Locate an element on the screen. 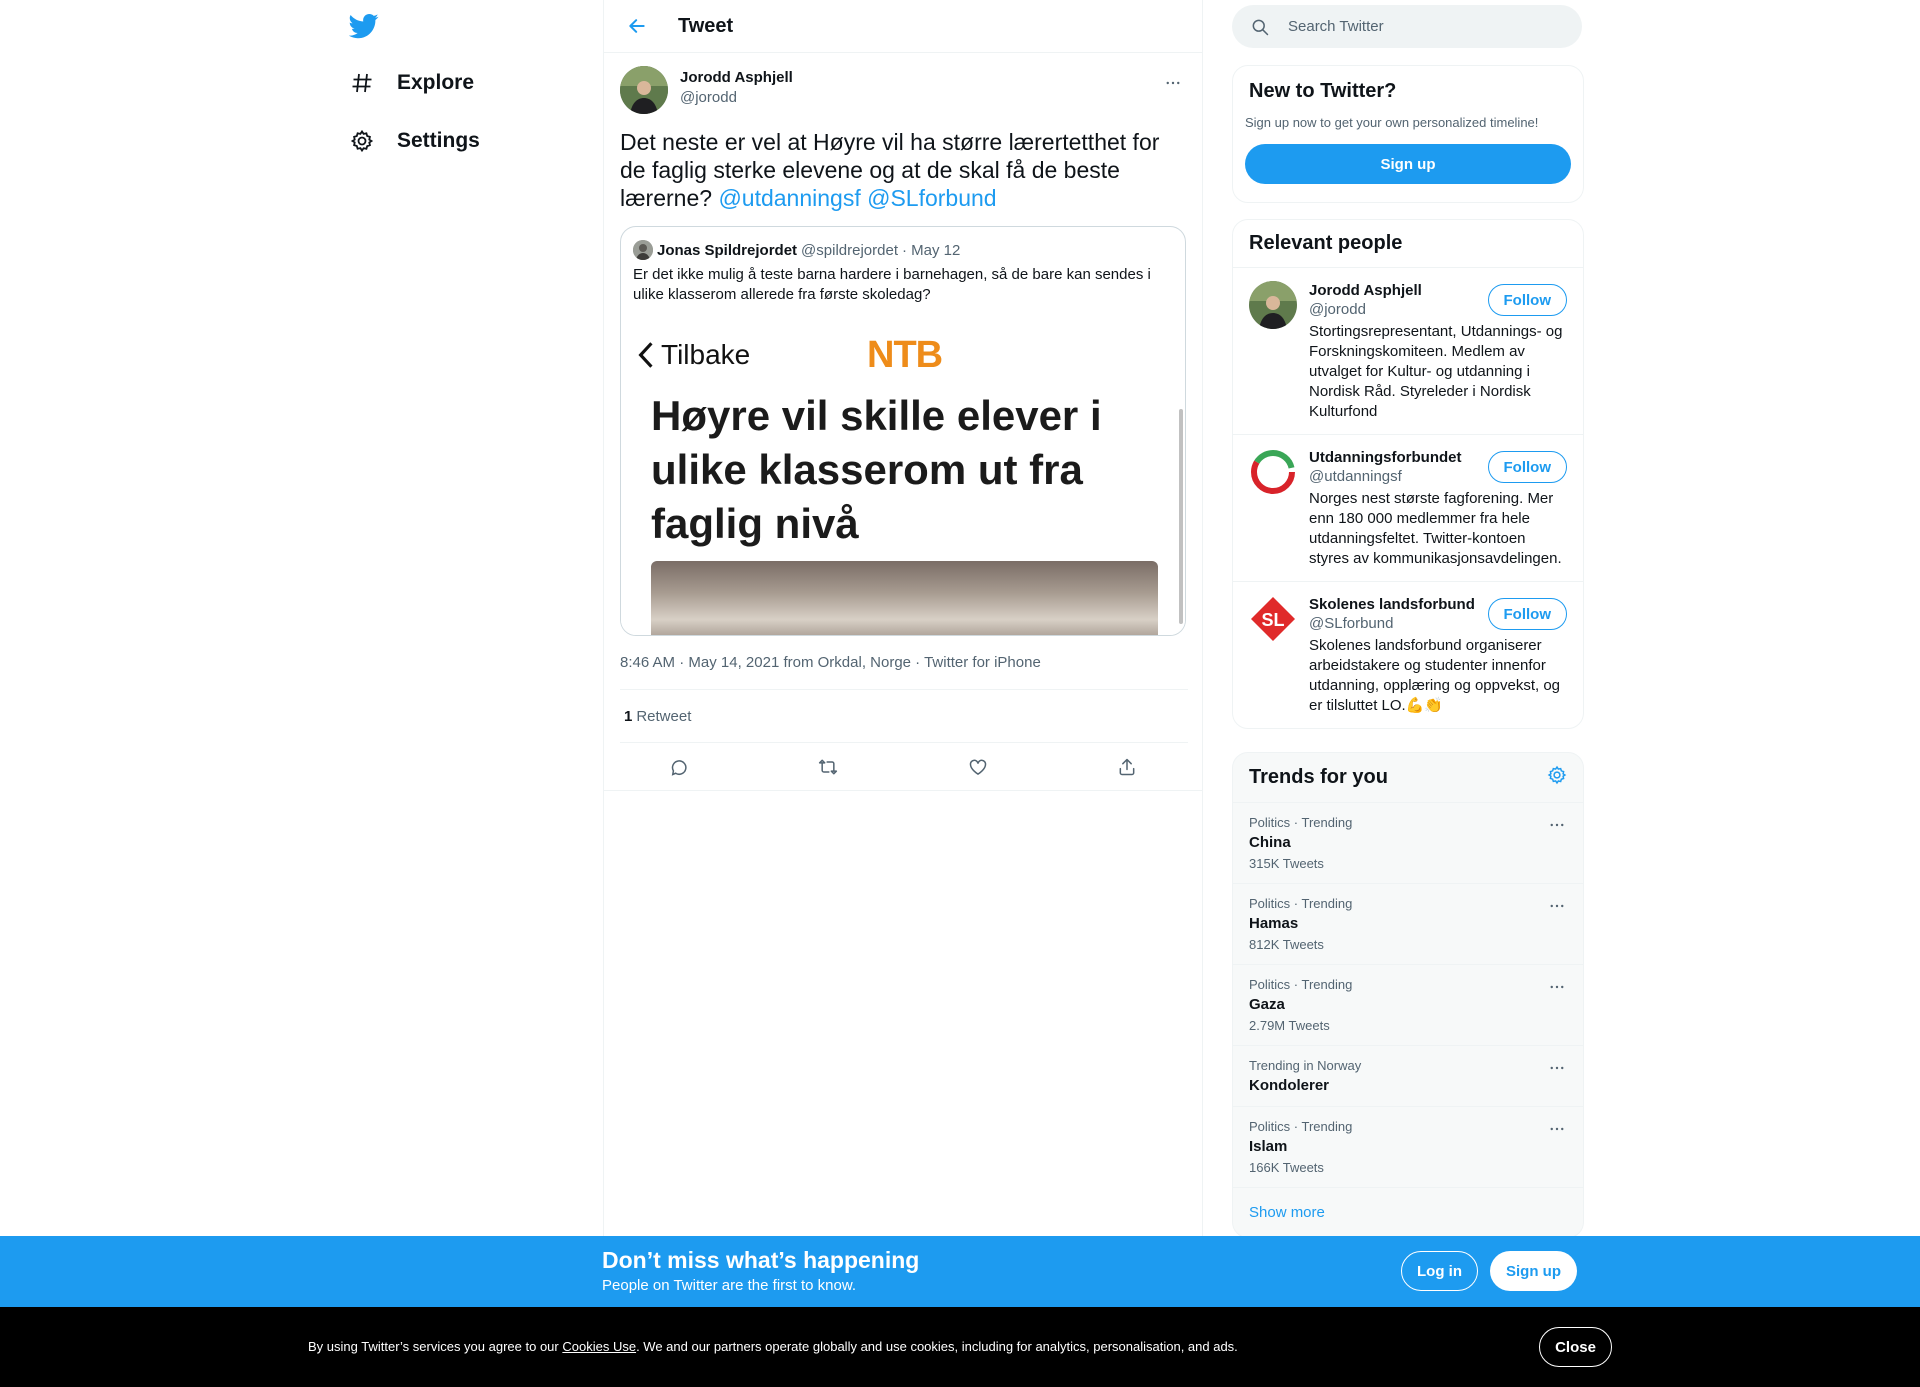 The width and height of the screenshot is (1920, 1387). tweet-time: 8:46 AM is located at coordinates (647, 662).